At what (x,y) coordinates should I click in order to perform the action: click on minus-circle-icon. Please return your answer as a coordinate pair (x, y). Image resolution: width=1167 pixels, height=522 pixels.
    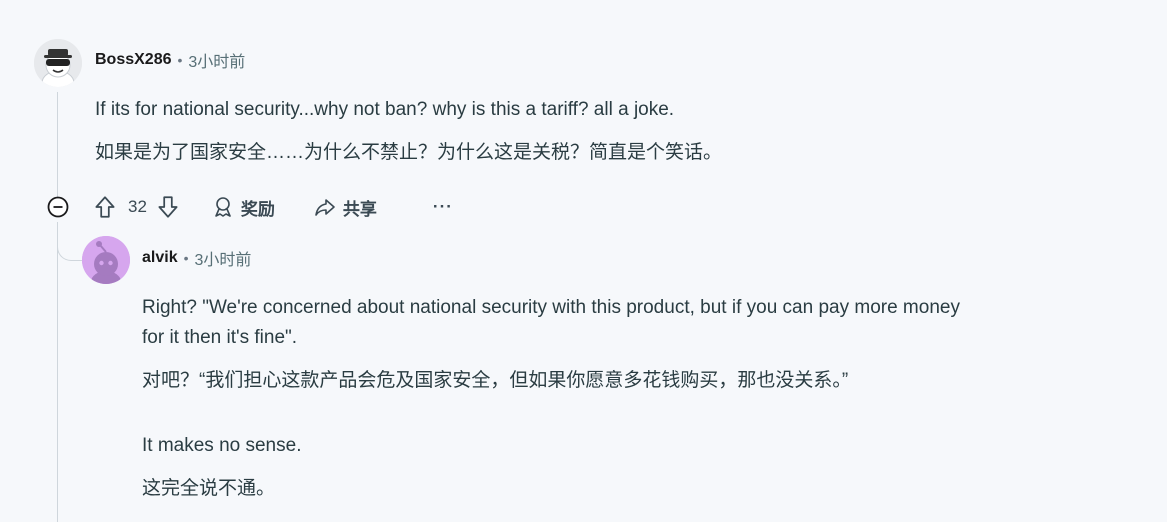
    Looking at the image, I should click on (58, 207).